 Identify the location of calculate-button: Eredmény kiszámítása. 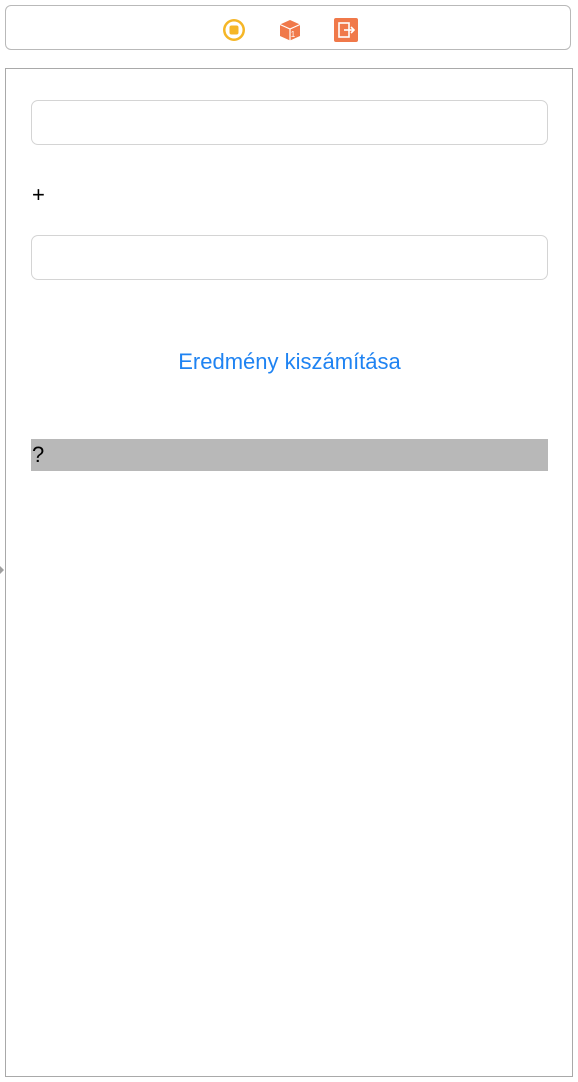
(289, 362).